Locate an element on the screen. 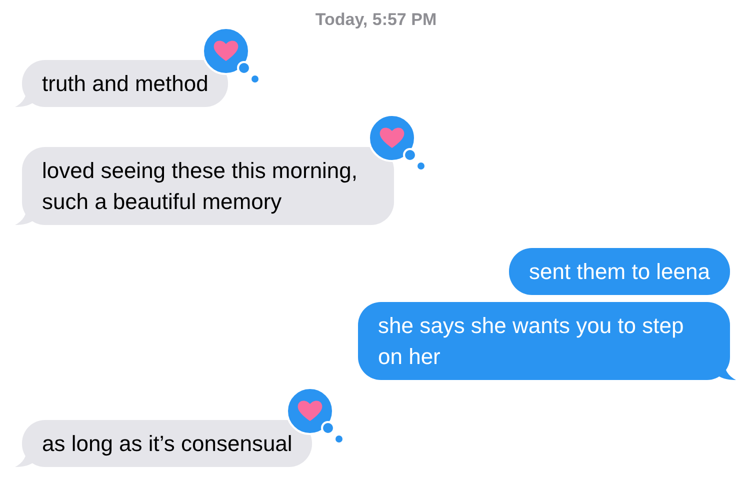 The image size is (752, 480). message-bubble: sent them to leena is located at coordinates (619, 271).